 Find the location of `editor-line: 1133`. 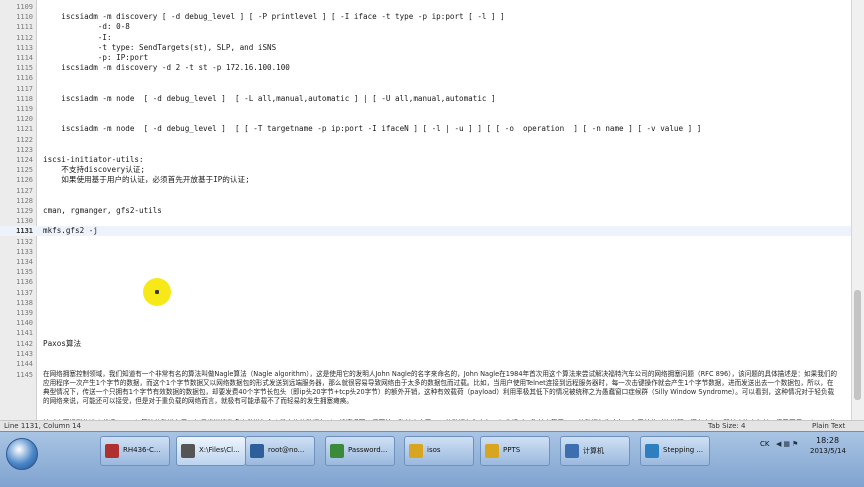

editor-line: 1133 is located at coordinates (426, 252).